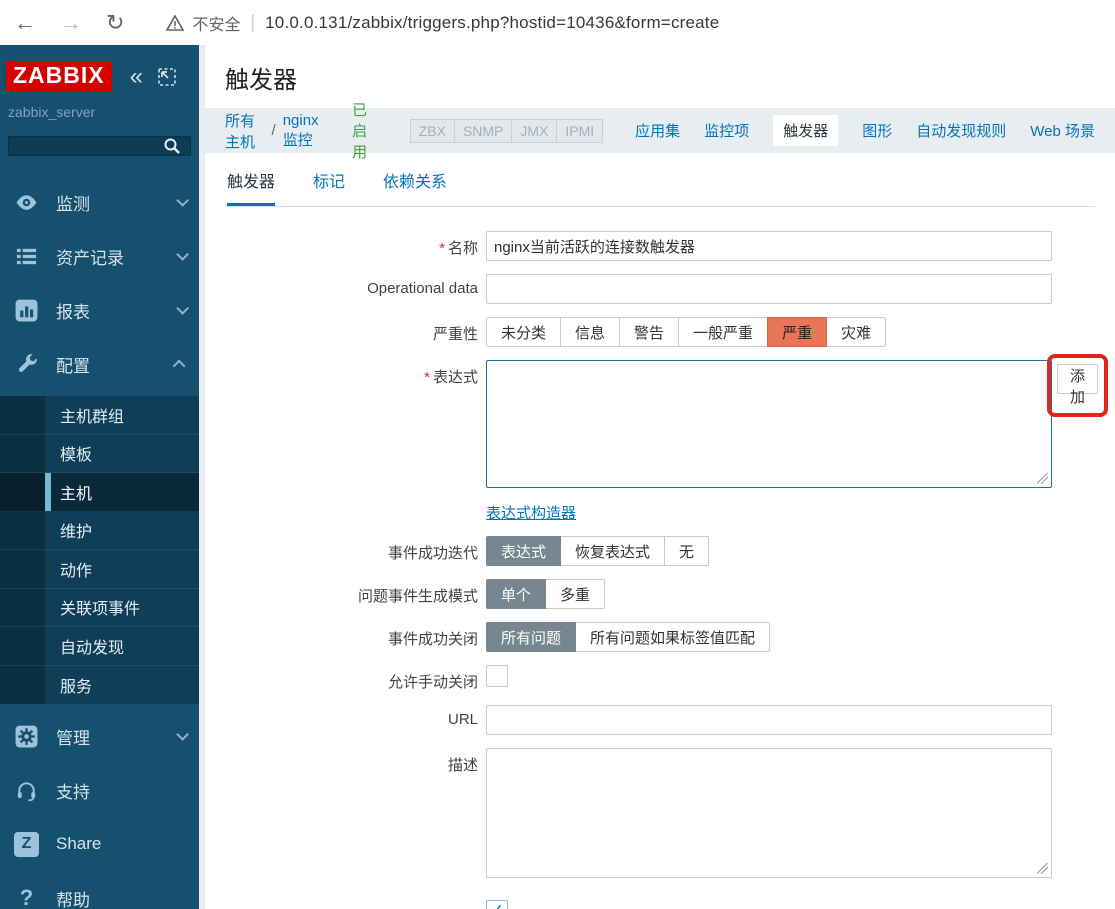 Image resolution: width=1115 pixels, height=909 pixels. I want to click on list-icon, so click(26, 256).